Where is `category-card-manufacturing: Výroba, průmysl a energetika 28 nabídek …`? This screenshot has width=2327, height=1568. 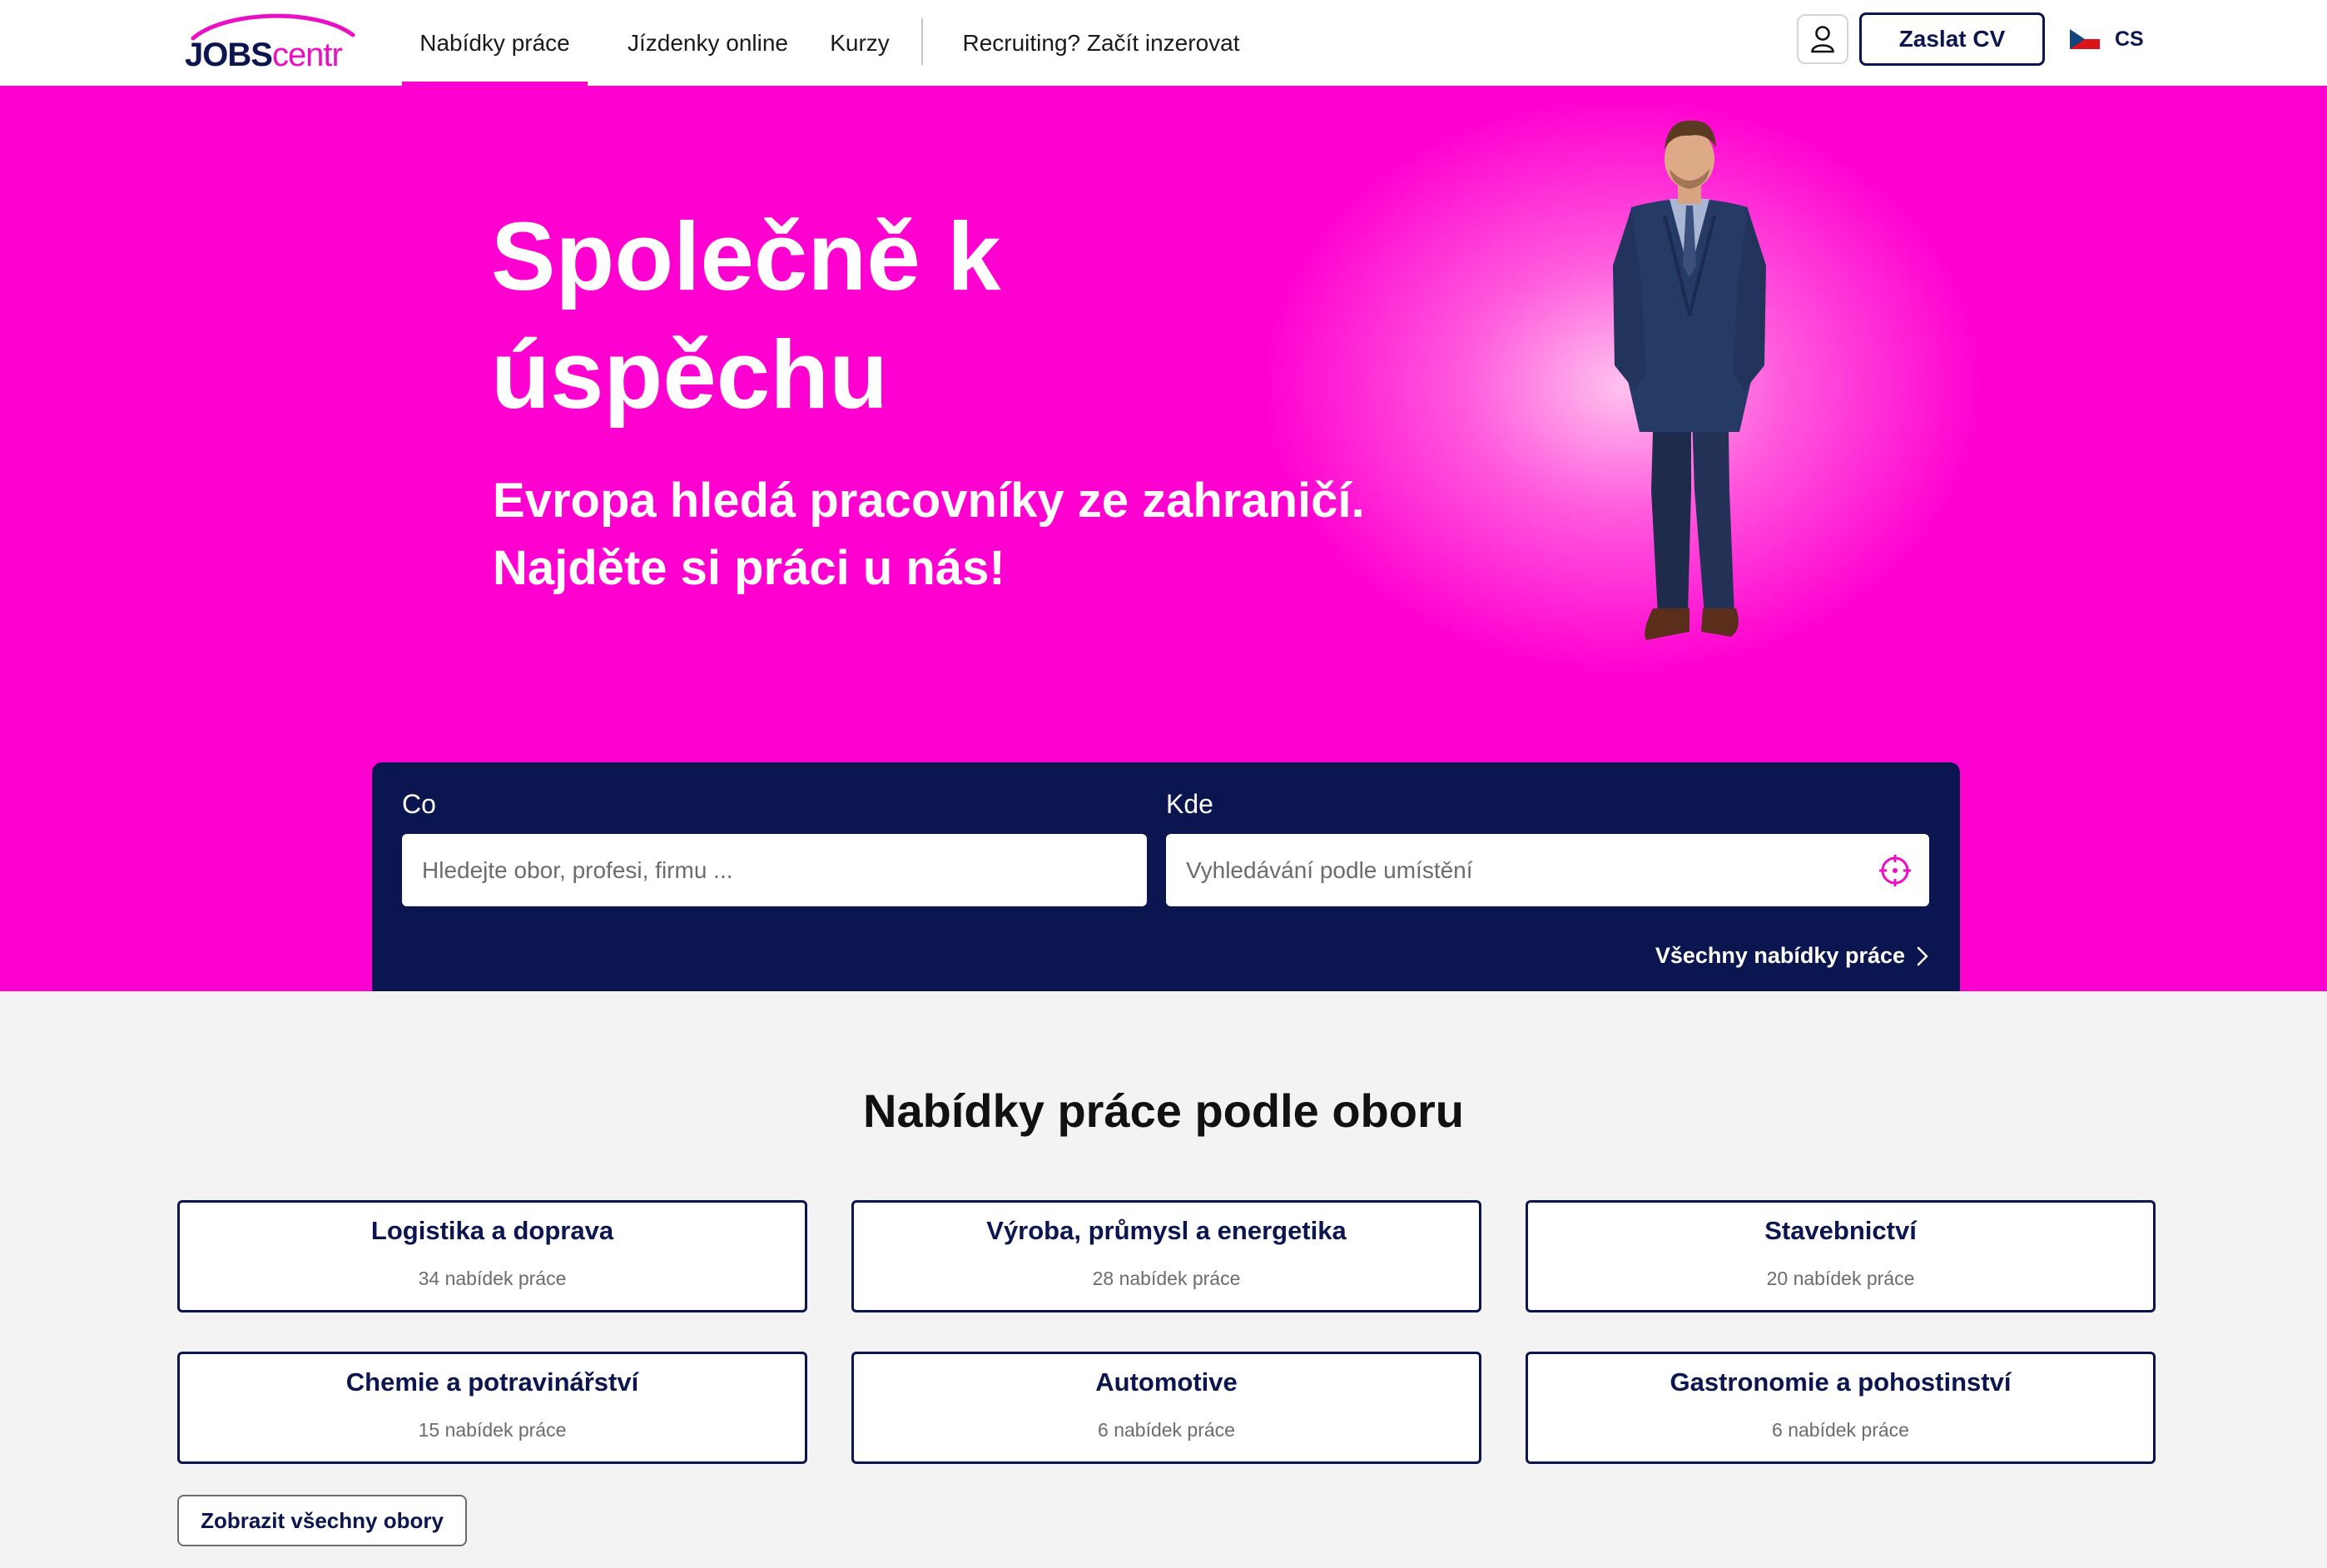 category-card-manufacturing: Výroba, průmysl a energetika 28 nabídek … is located at coordinates (1166, 1256).